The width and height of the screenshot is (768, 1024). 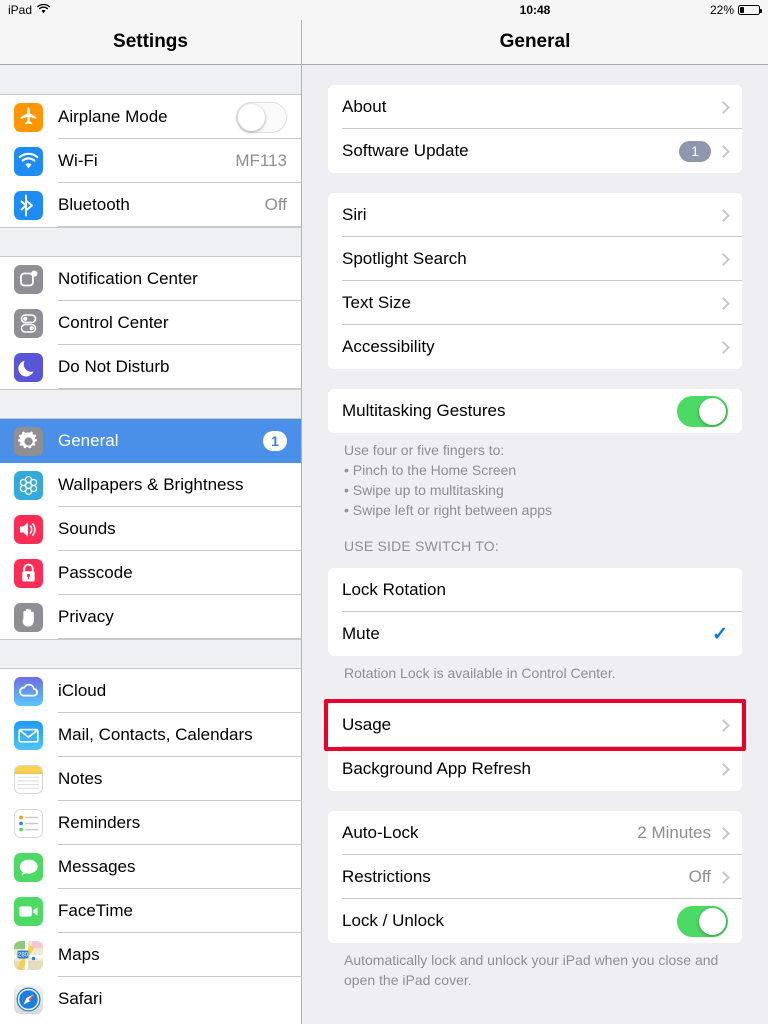 I want to click on notes-icon, so click(x=28, y=779).